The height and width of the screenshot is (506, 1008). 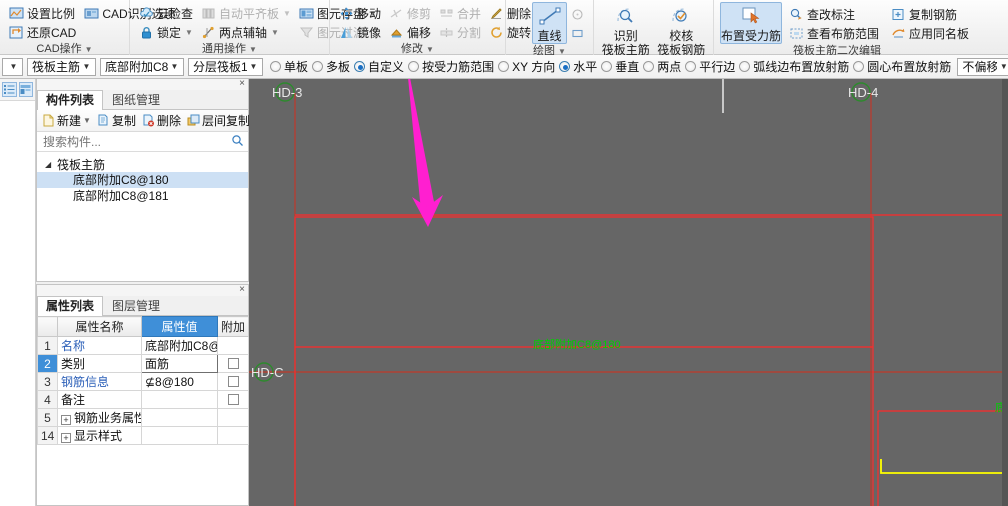 I want to click on new-component-button: 新建 ▼, so click(x=66, y=120).